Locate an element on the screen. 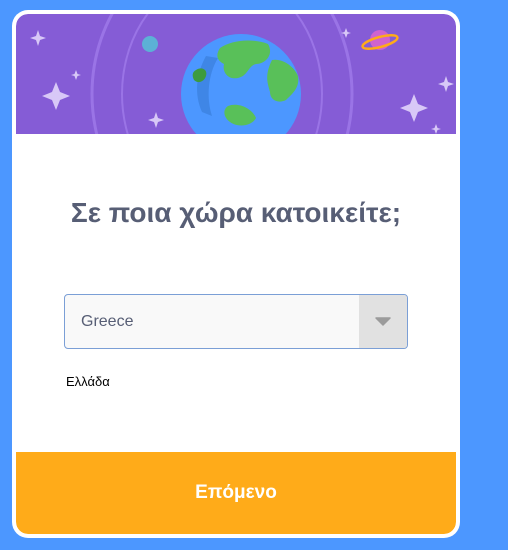  chevron-down-icon is located at coordinates (383, 321).